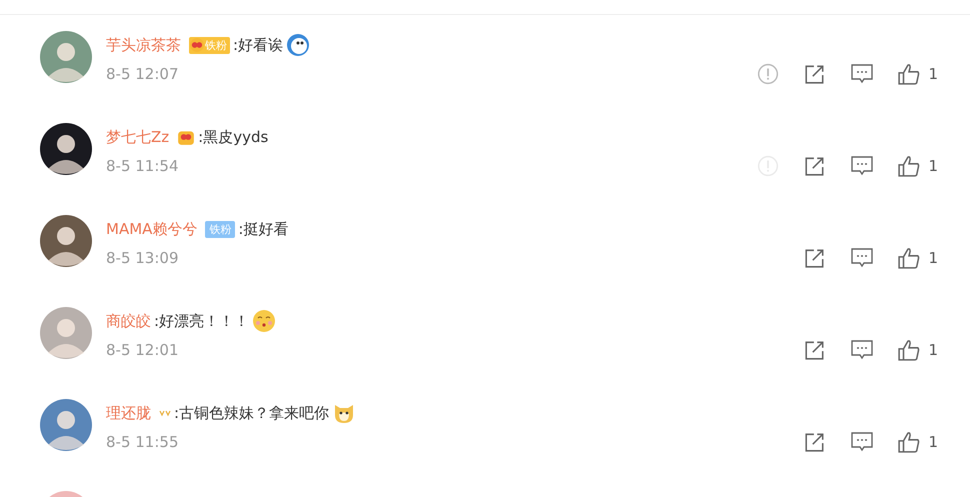 This screenshot has height=497, width=970. What do you see at coordinates (142, 74) in the screenshot?
I see `comment-time: 8-5 12:07` at bounding box center [142, 74].